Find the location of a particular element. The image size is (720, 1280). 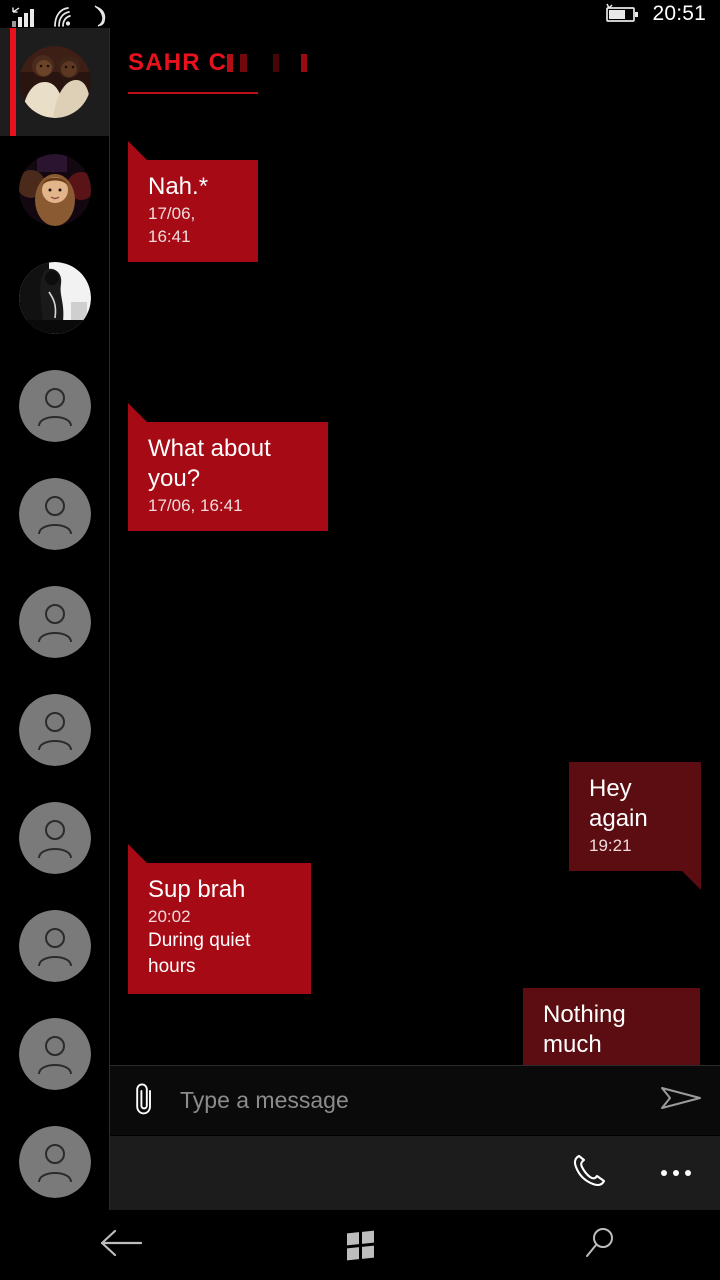

app-bar is located at coordinates (415, 1173).